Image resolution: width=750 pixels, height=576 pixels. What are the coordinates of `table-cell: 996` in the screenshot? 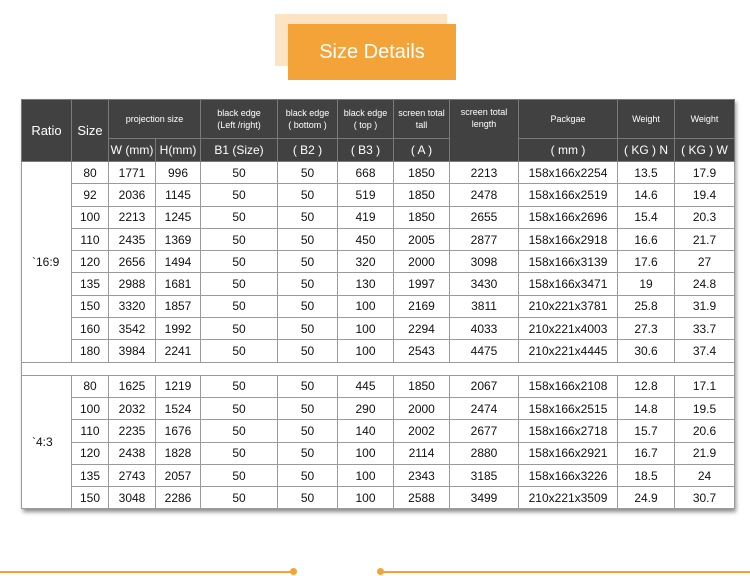 It's located at (178, 172).